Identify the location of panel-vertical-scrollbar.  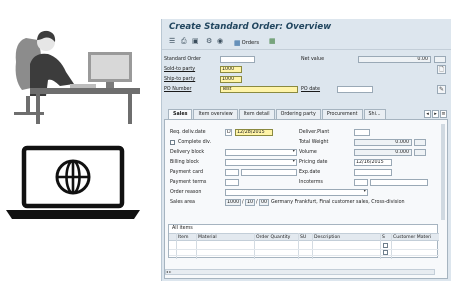
(443, 172).